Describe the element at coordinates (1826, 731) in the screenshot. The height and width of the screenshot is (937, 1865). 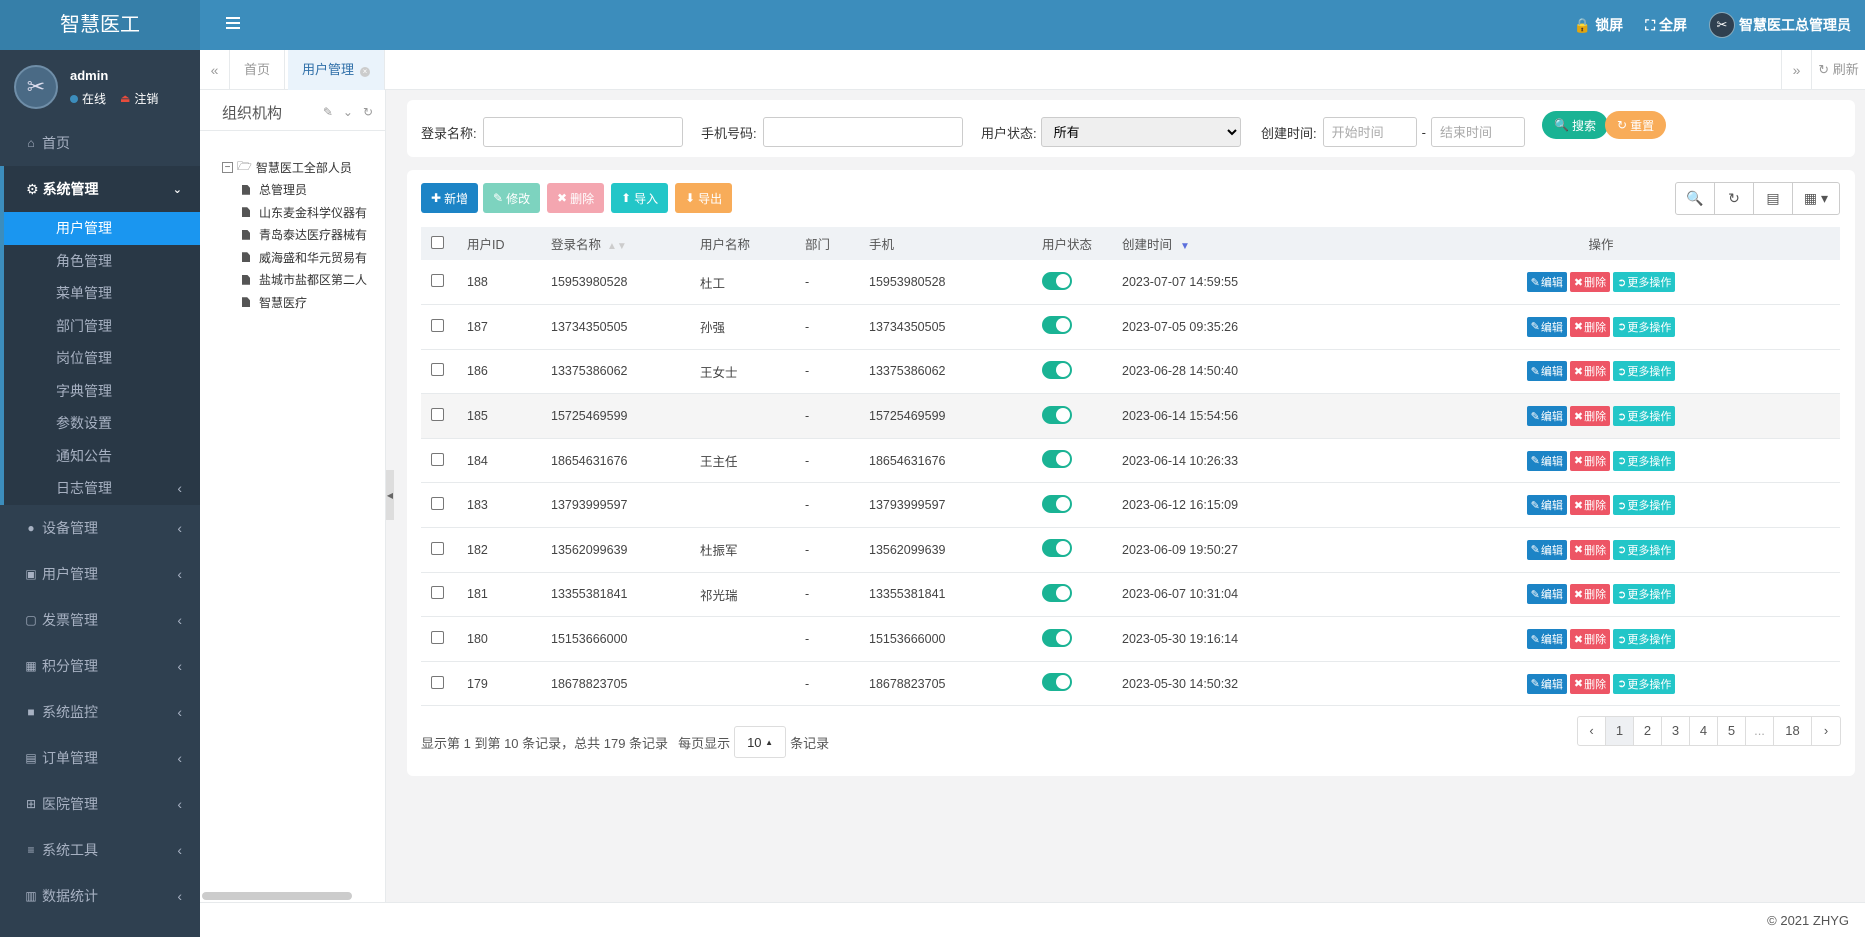
I see `page-next: ›` at that location.